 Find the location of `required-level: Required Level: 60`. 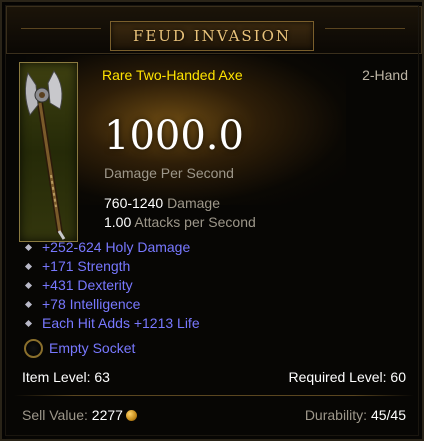

required-level: Required Level: 60 is located at coordinates (347, 377).